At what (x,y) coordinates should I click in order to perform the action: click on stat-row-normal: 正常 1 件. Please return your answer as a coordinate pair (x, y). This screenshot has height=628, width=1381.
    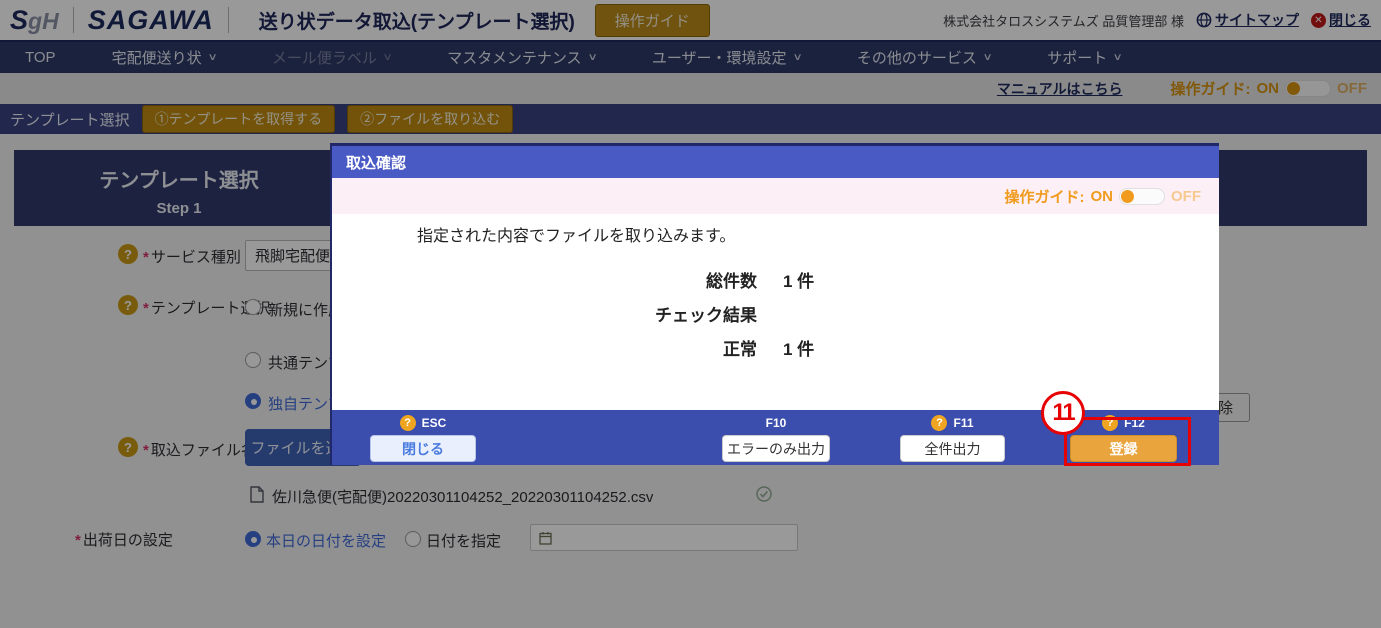
    Looking at the image, I should click on (769, 349).